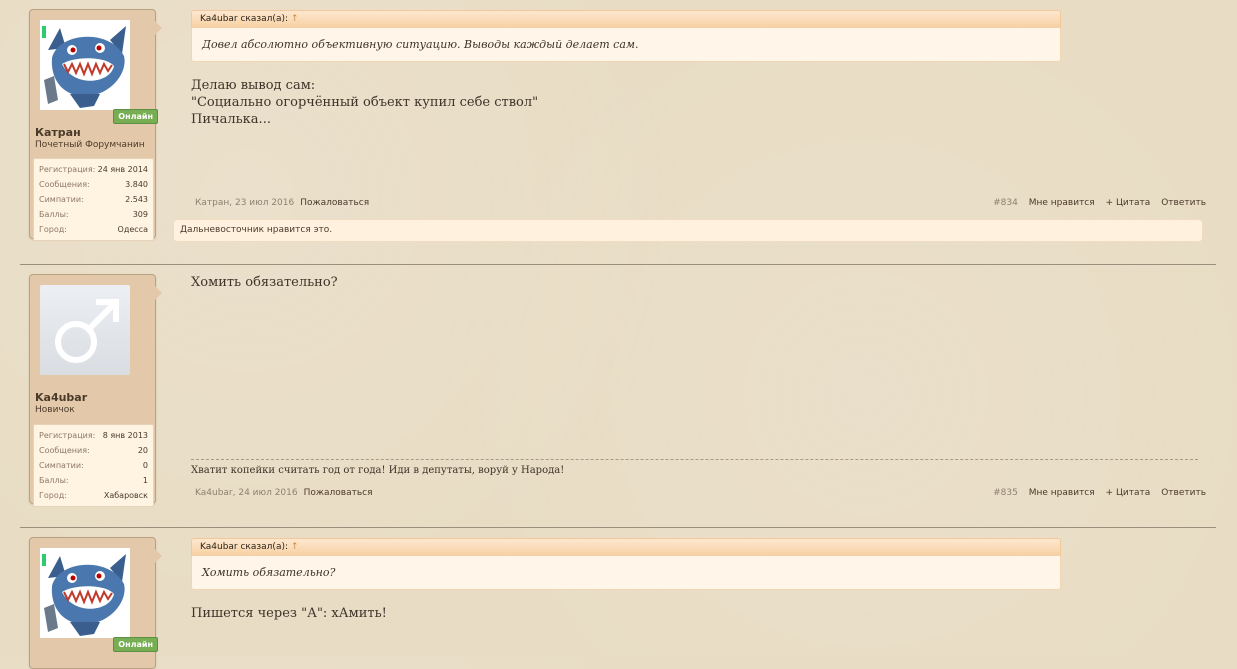 The height and width of the screenshot is (669, 1237). I want to click on user-title: Новичок, so click(55, 410).